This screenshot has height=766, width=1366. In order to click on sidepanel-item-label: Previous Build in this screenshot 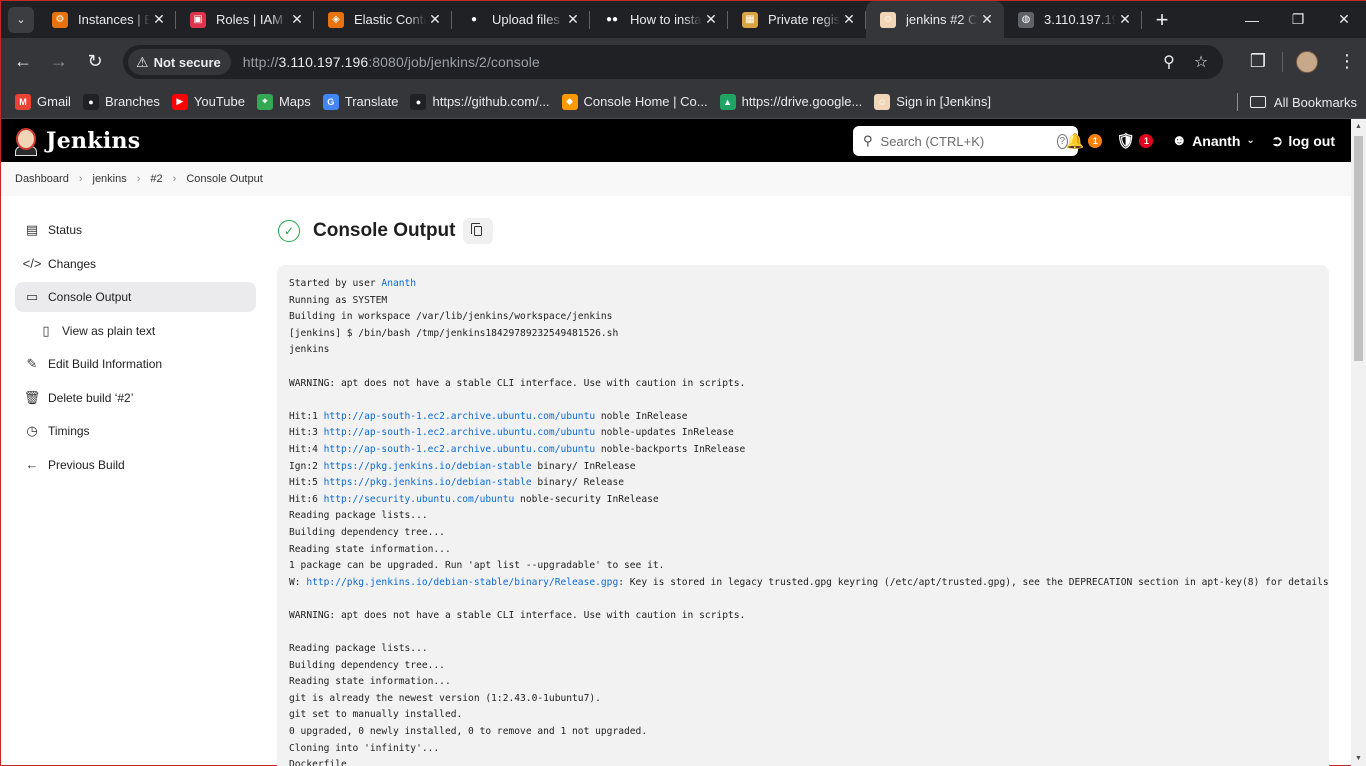, I will do `click(86, 464)`.